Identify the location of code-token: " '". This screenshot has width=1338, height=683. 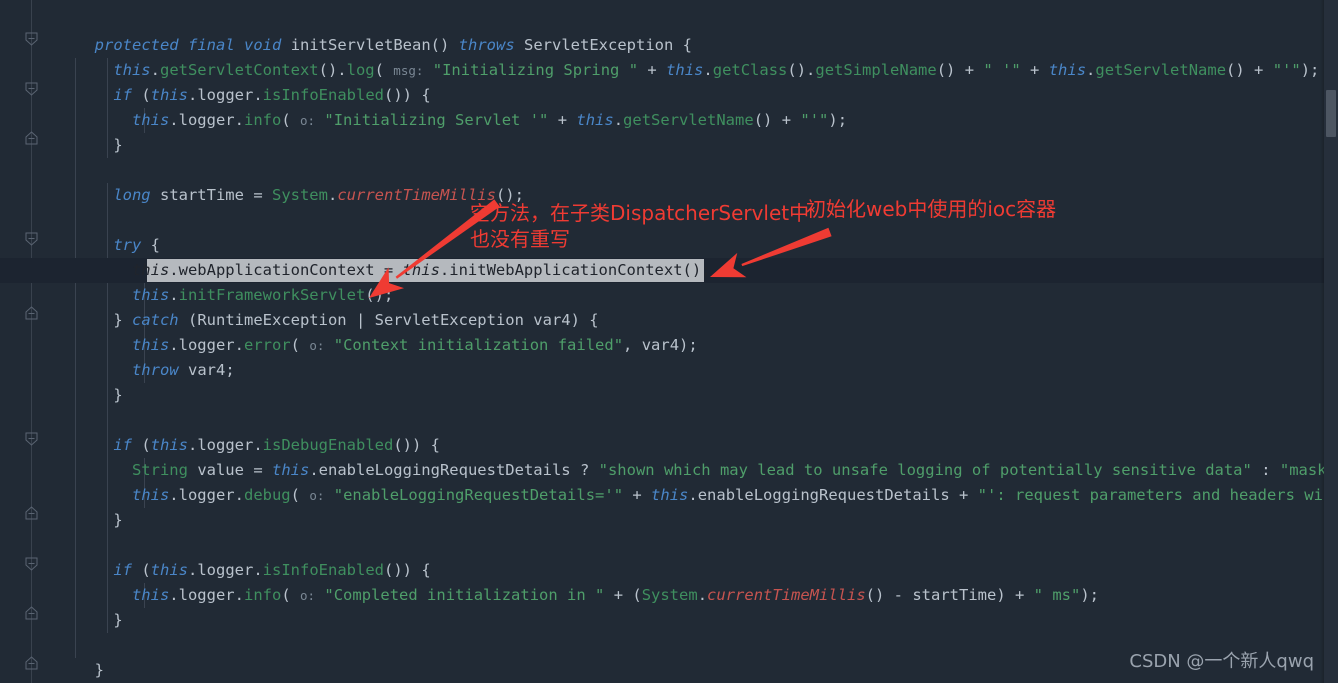
(1002, 70).